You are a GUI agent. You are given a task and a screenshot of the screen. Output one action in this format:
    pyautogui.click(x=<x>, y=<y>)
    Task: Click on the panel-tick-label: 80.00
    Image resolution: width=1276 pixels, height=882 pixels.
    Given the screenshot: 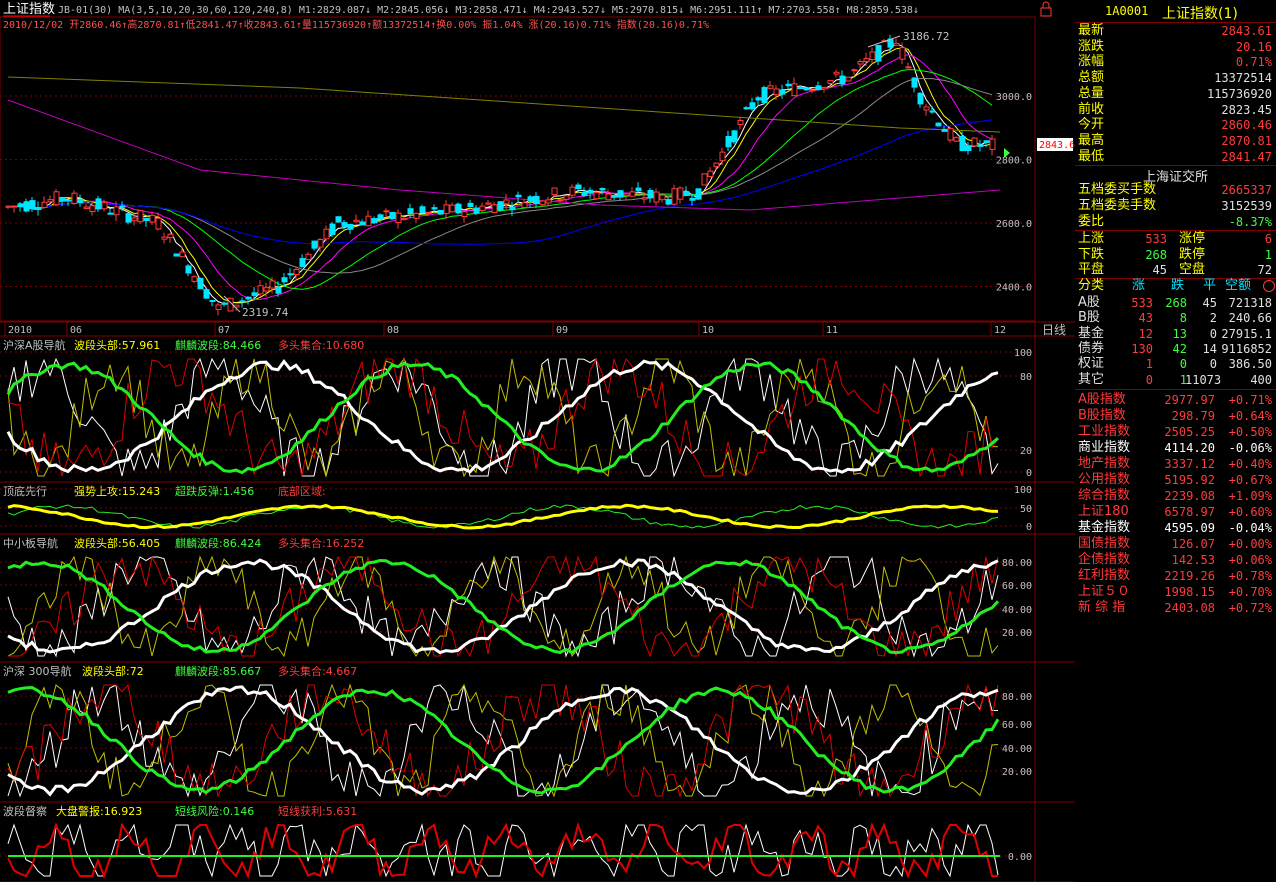 What is the action you would take?
    pyautogui.click(x=1017, y=697)
    